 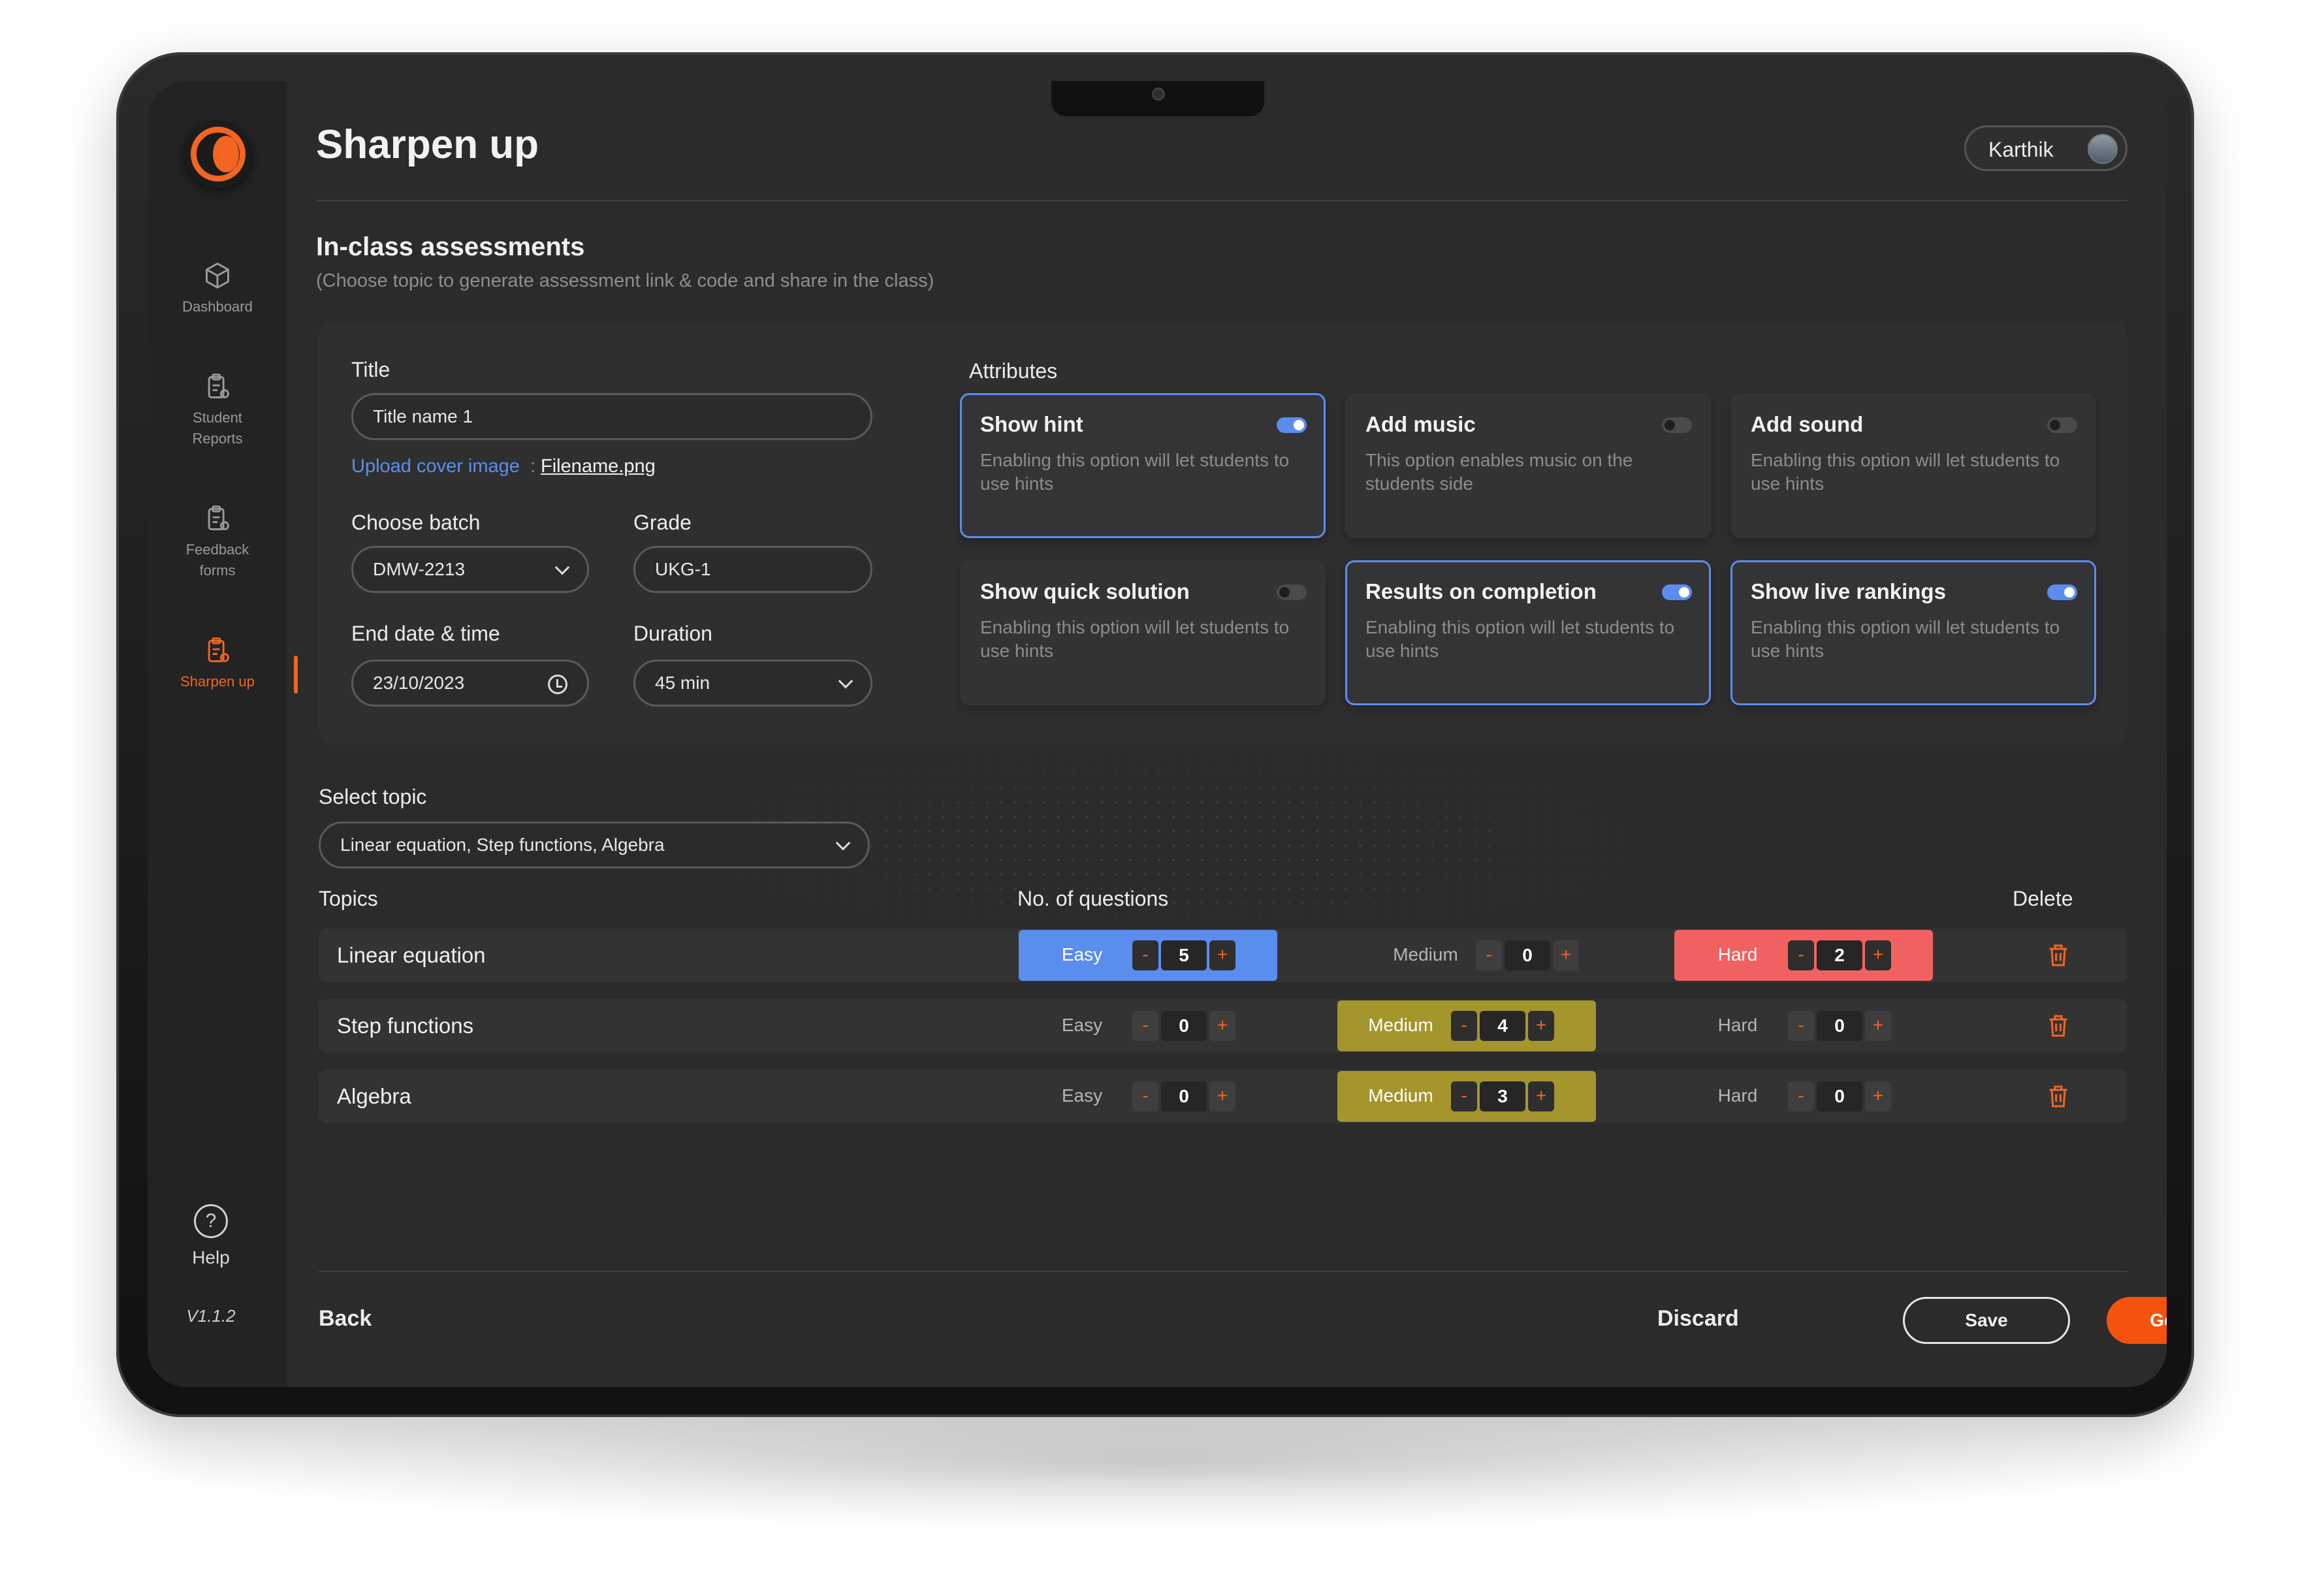 I want to click on sidebar-item-sharpen-up: Sharpen up, so click(x=218, y=664).